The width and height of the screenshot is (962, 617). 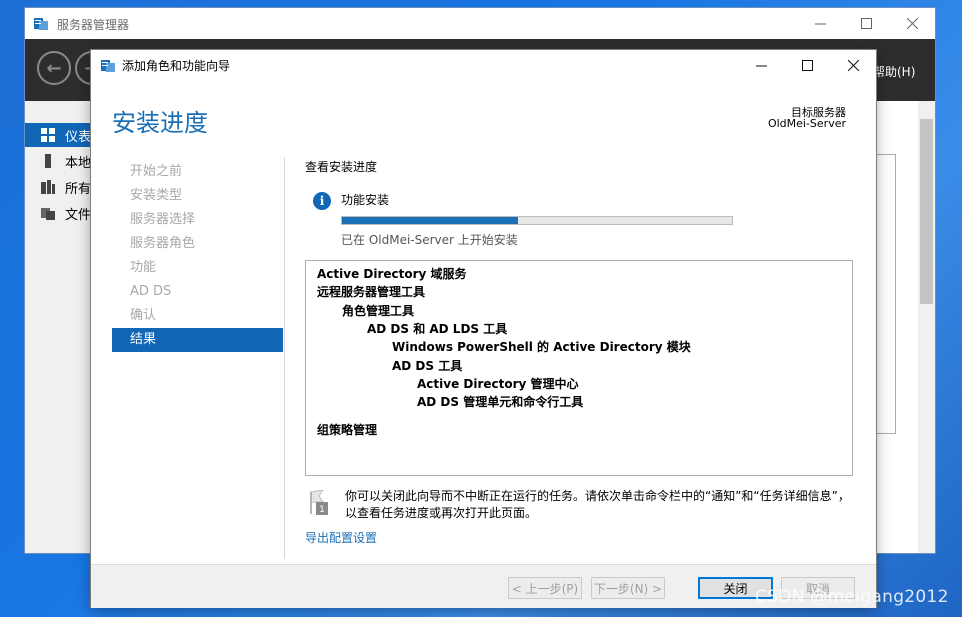 I want to click on target-server-name: OldMei-Server, so click(x=806, y=123).